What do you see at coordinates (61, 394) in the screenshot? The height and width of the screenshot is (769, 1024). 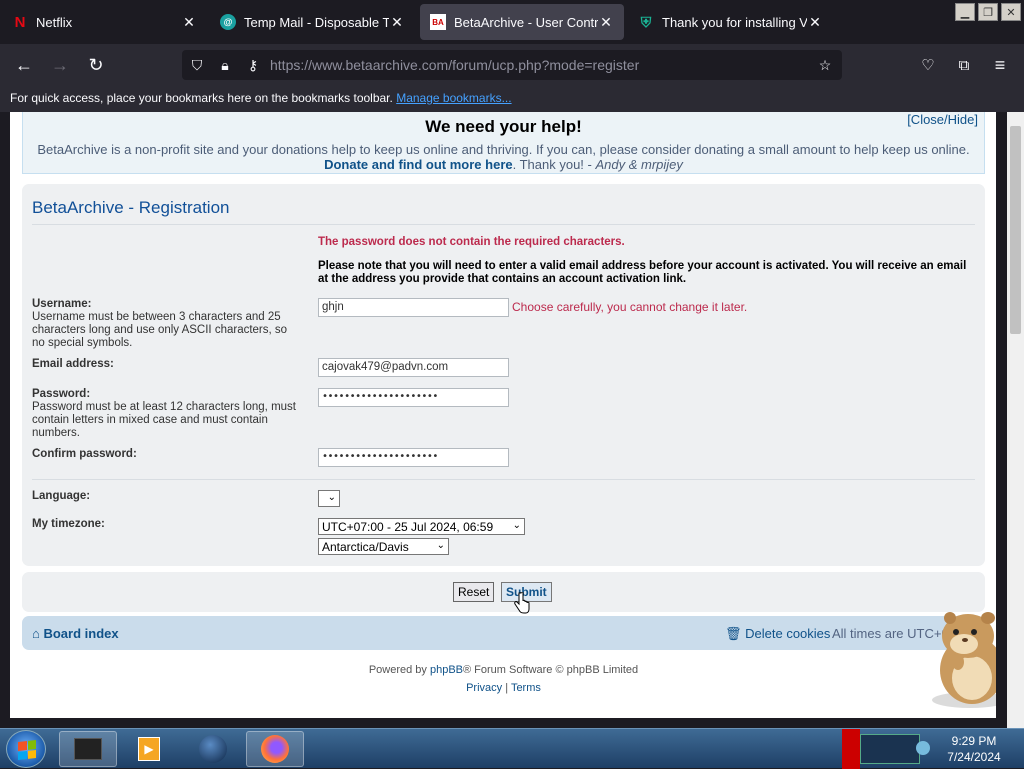 I see `password-label-text: Password:` at bounding box center [61, 394].